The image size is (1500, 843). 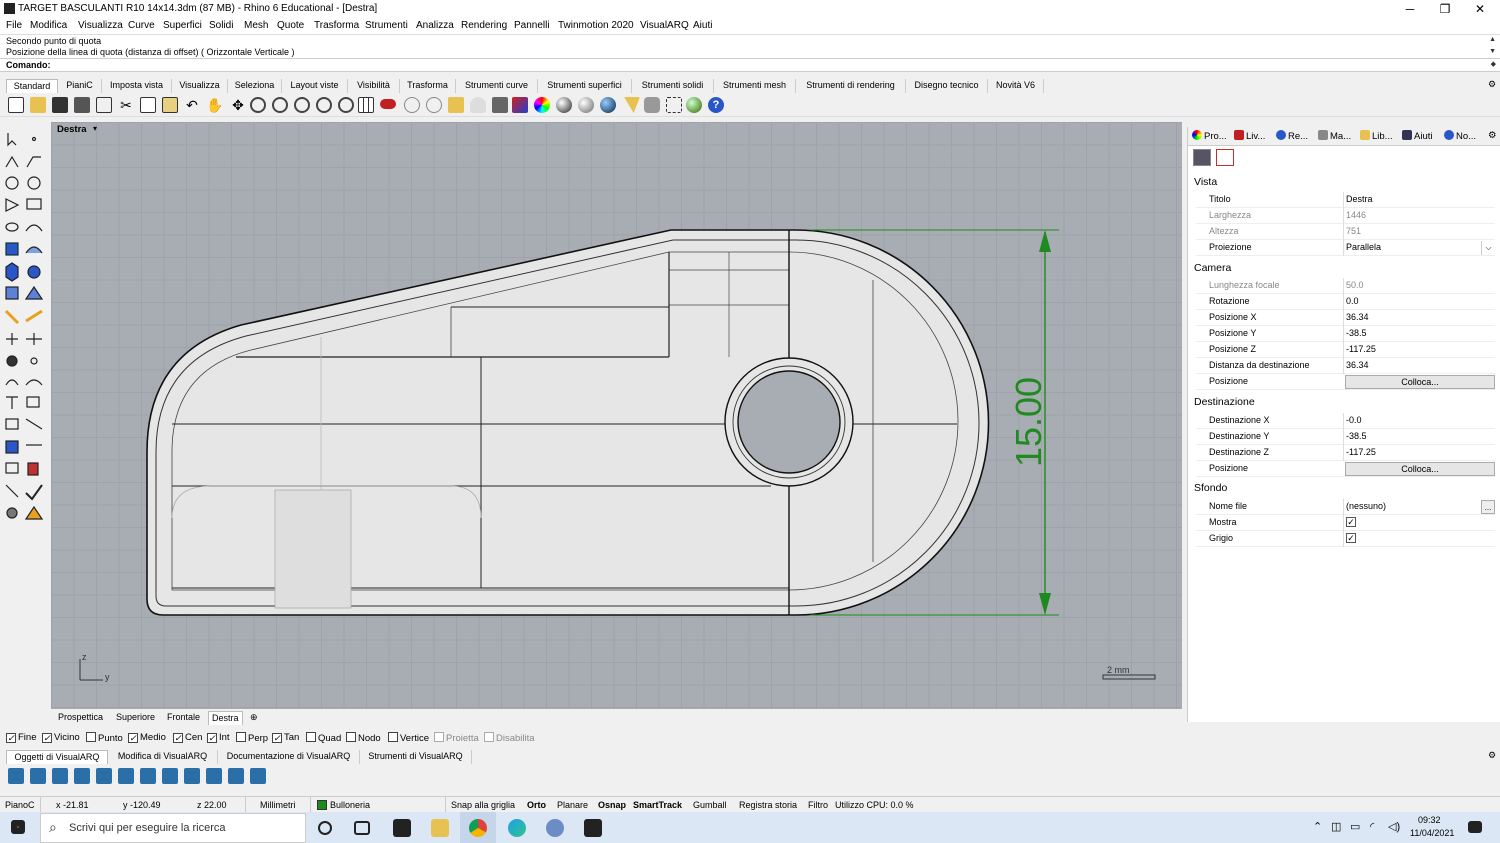 What do you see at coordinates (200, 86) in the screenshot?
I see `tab-visualizza: Visualizza` at bounding box center [200, 86].